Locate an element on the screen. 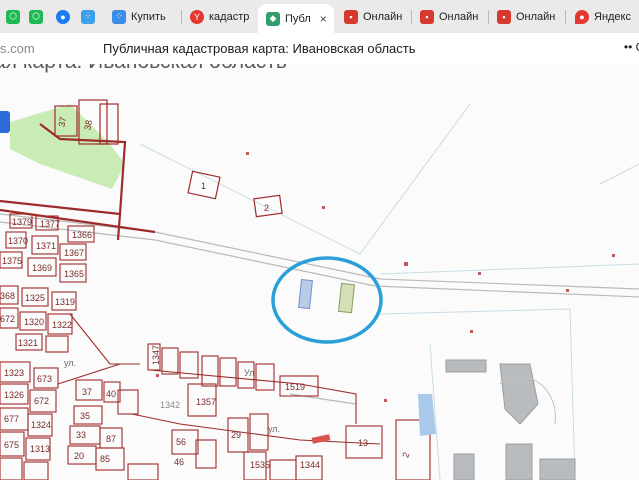 Image resolution: width=639 pixels, height=480 pixels. tab-11: ● Яндекс is located at coordinates (607, 16).